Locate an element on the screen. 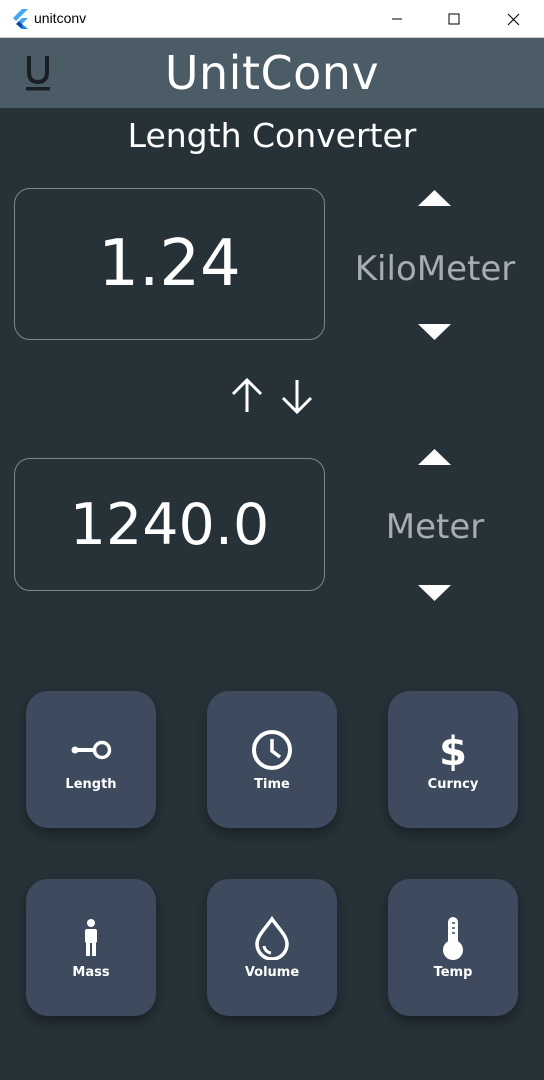  converter-title: Length Converter is located at coordinates (272, 135).